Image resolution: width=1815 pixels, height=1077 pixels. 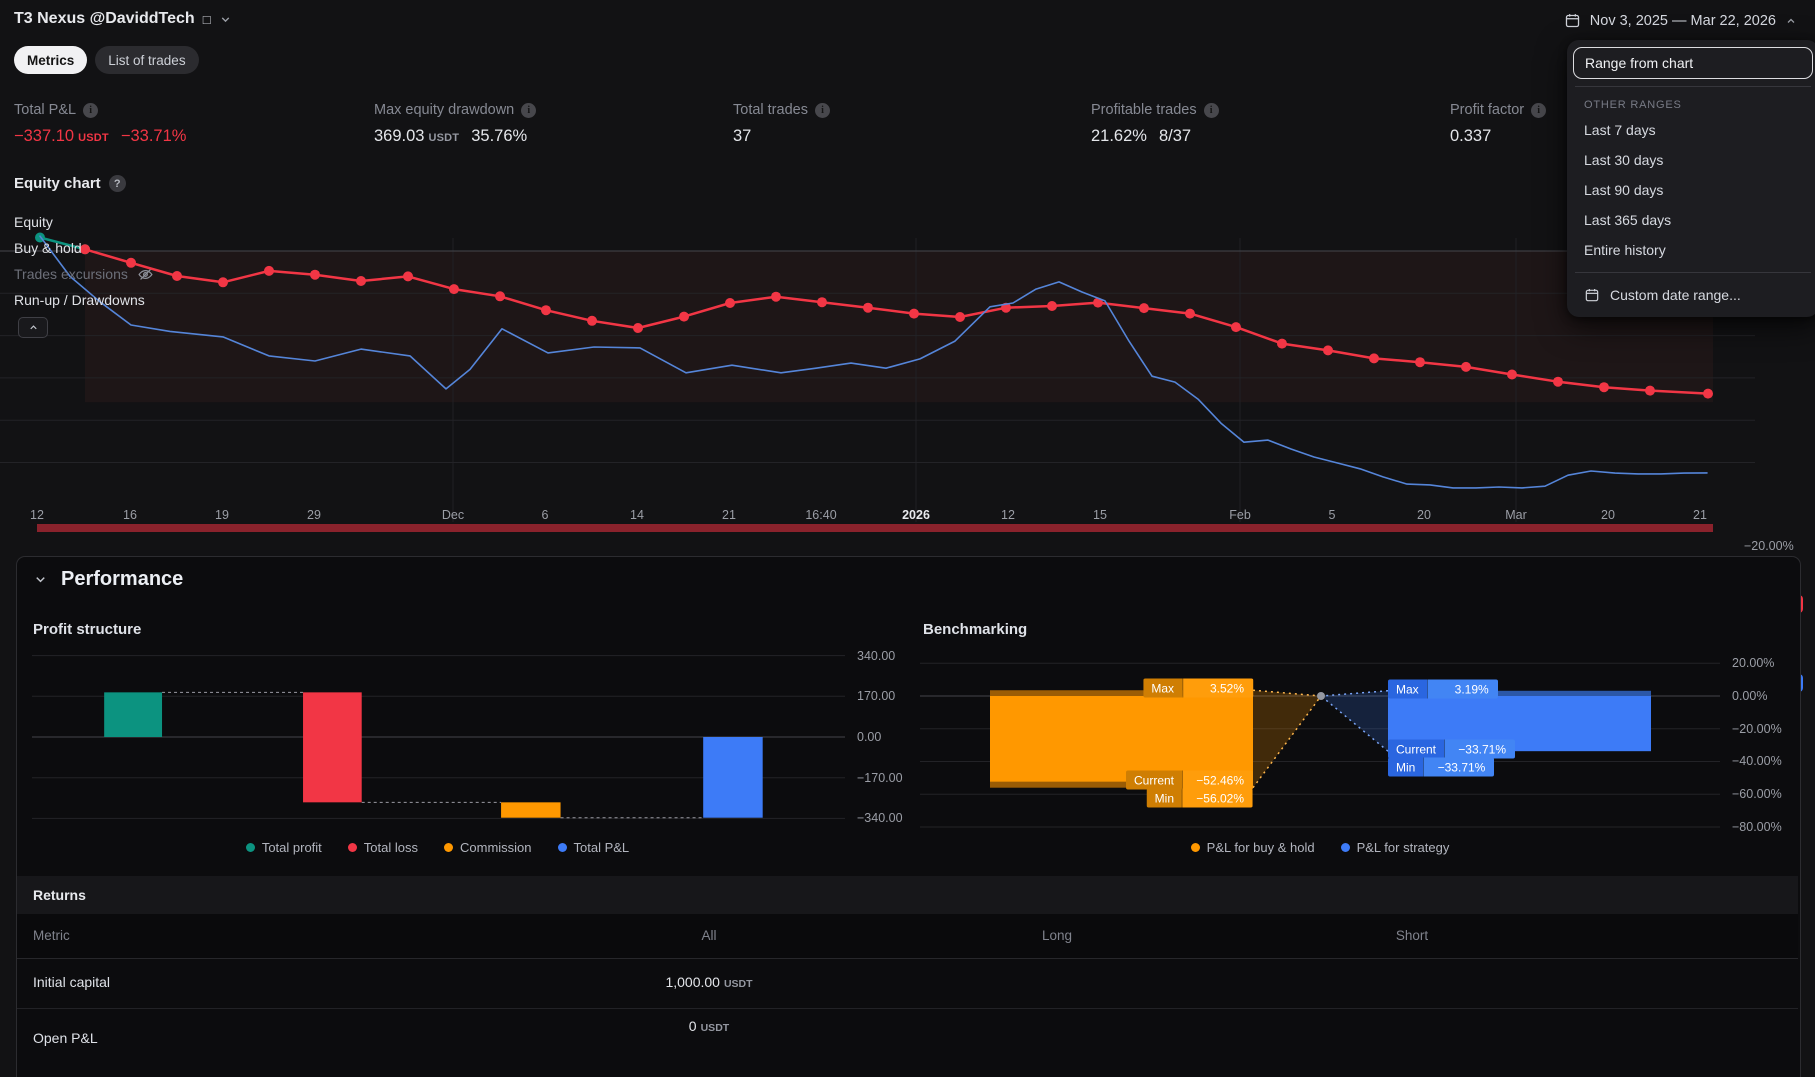 What do you see at coordinates (444, 110) in the screenshot?
I see `metric-label: Max equity drawdown` at bounding box center [444, 110].